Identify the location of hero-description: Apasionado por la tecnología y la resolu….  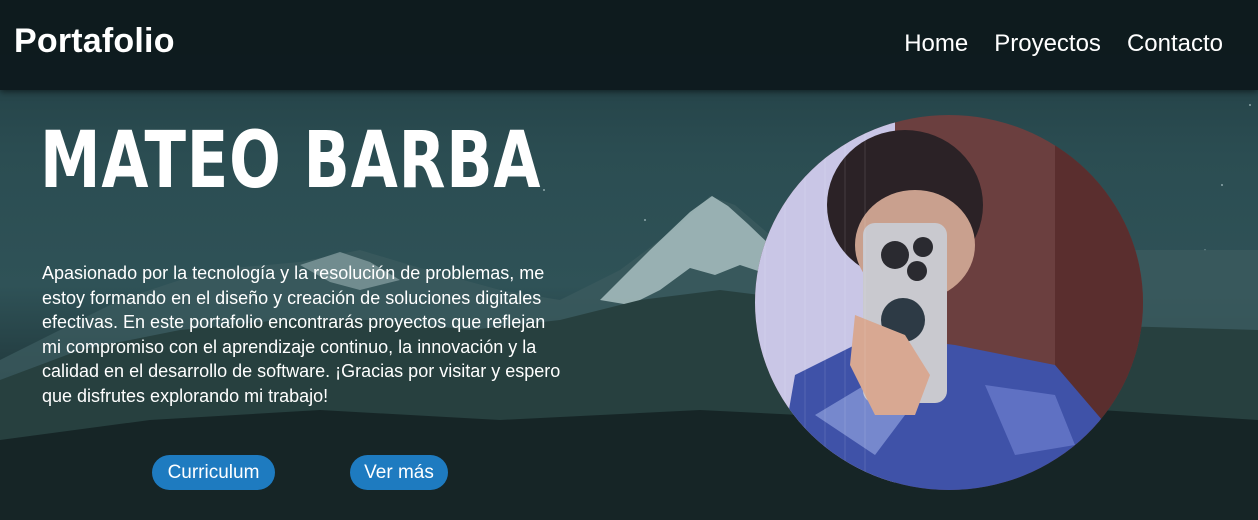
(301, 334).